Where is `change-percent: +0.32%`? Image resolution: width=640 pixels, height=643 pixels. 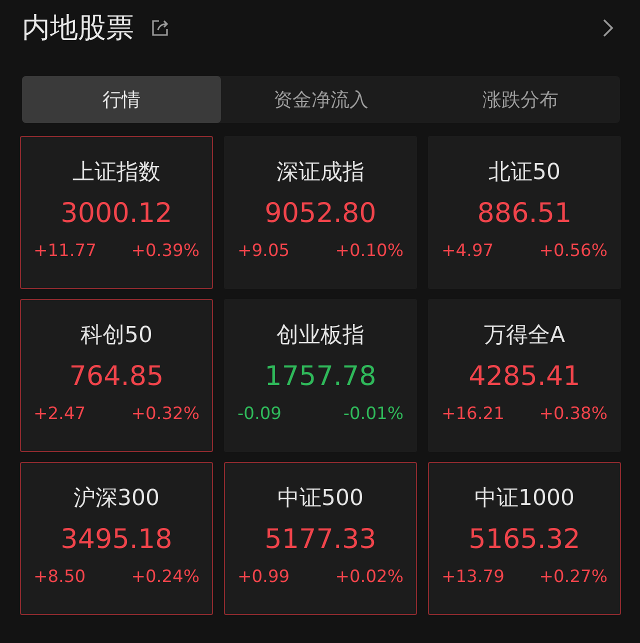
change-percent: +0.32% is located at coordinates (165, 414).